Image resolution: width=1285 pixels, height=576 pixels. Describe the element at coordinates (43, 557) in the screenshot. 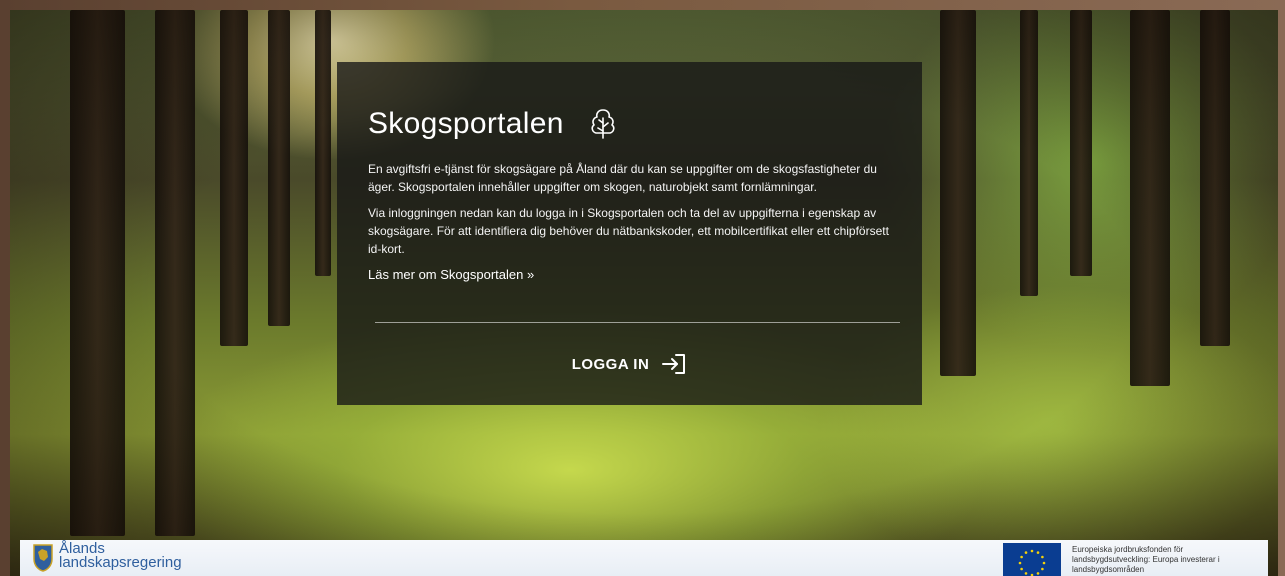

I see `crest-icon` at that location.